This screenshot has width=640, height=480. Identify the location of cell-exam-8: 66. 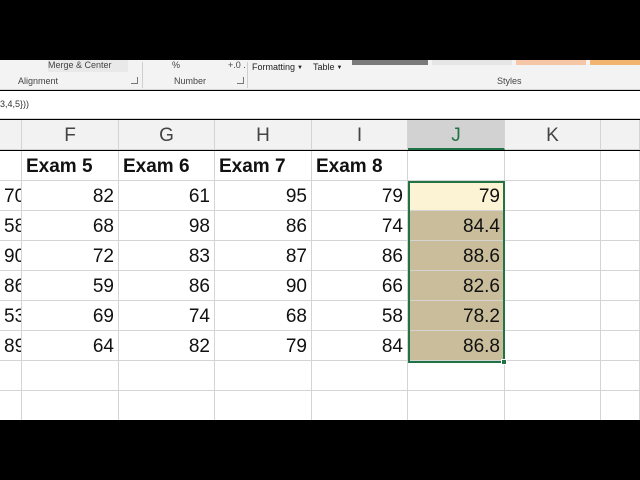
(360, 286).